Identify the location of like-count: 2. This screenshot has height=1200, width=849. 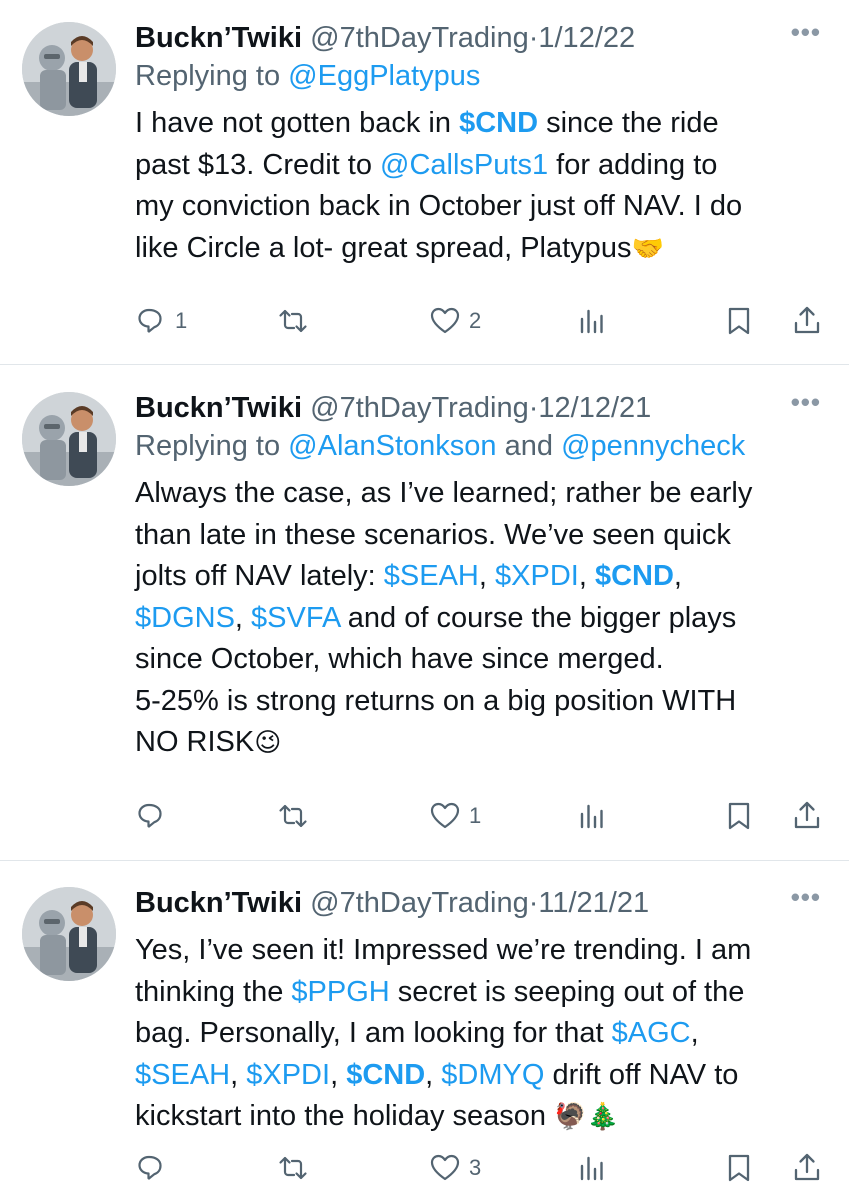
(475, 320).